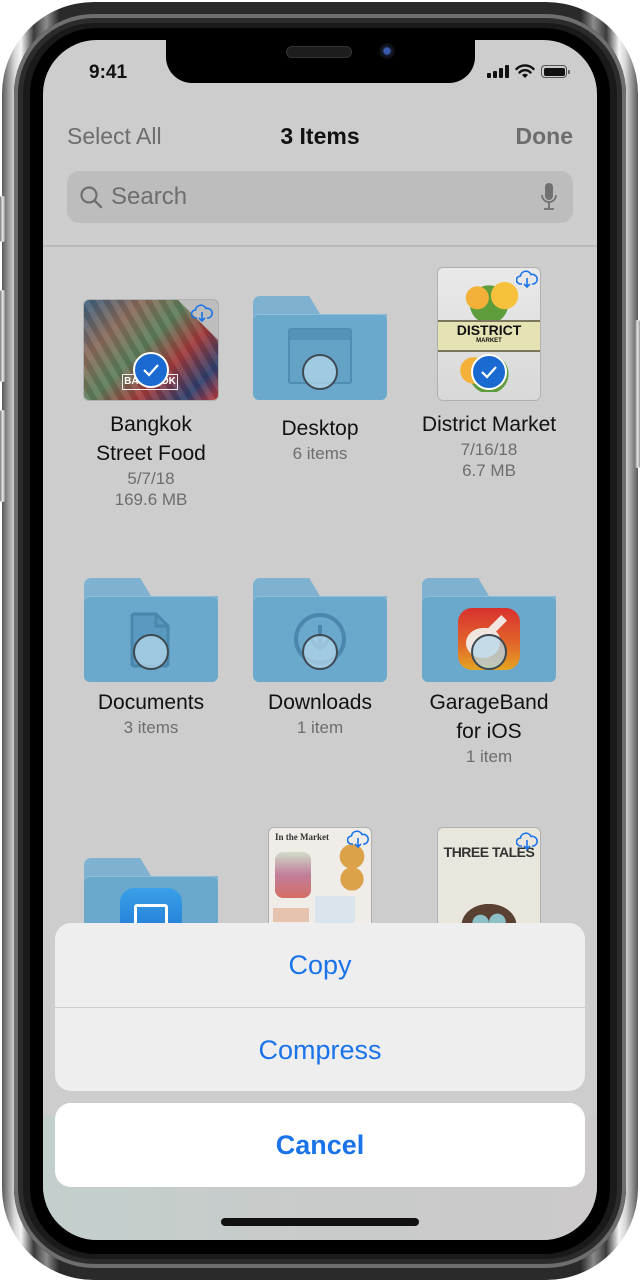 Image resolution: width=640 pixels, height=1282 pixels. What do you see at coordinates (489, 424) in the screenshot?
I see `item-name: District Market` at bounding box center [489, 424].